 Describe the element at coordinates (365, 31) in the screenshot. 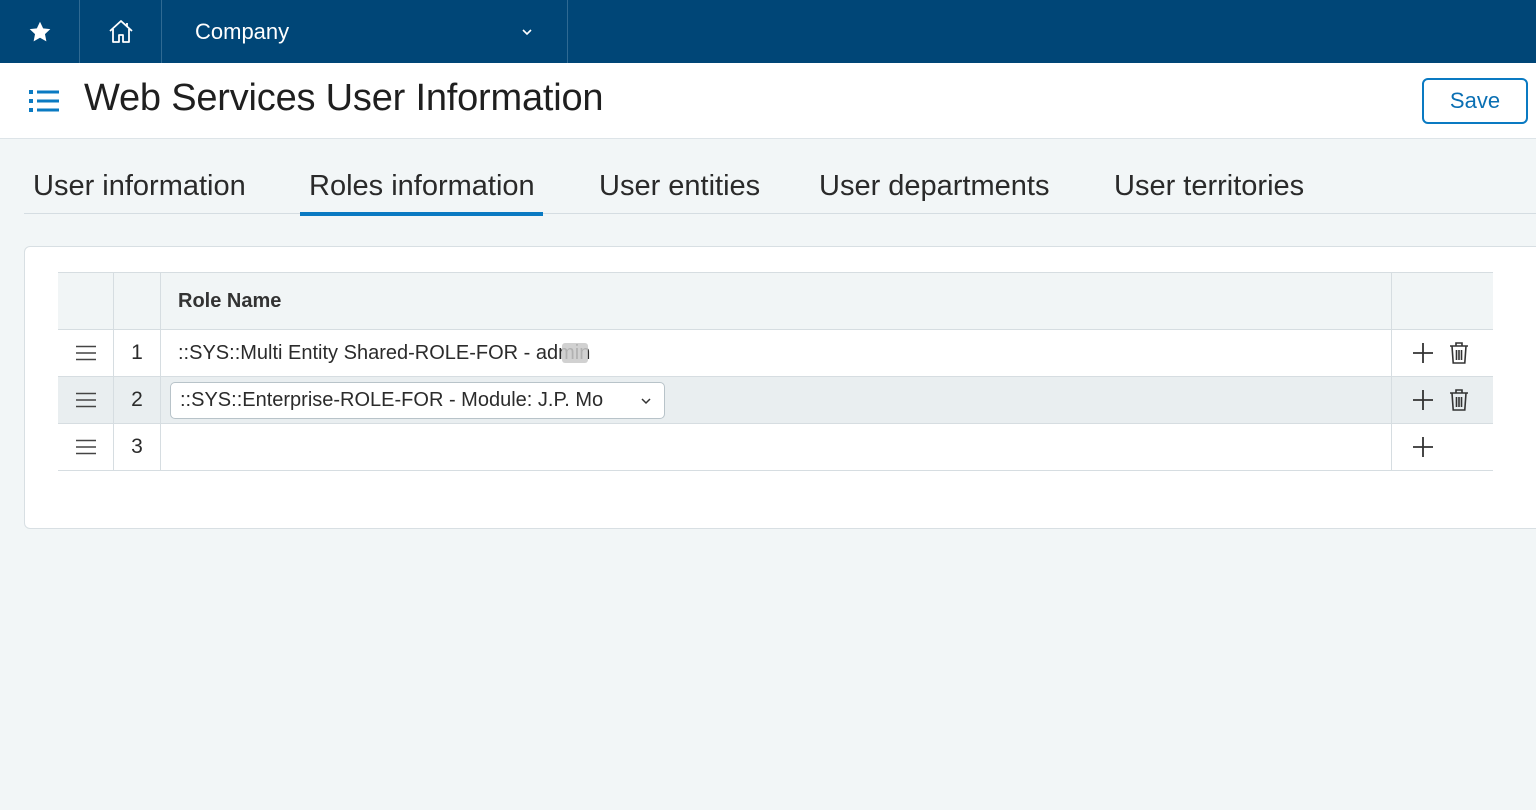

I see `company-dropdown: Company` at that location.